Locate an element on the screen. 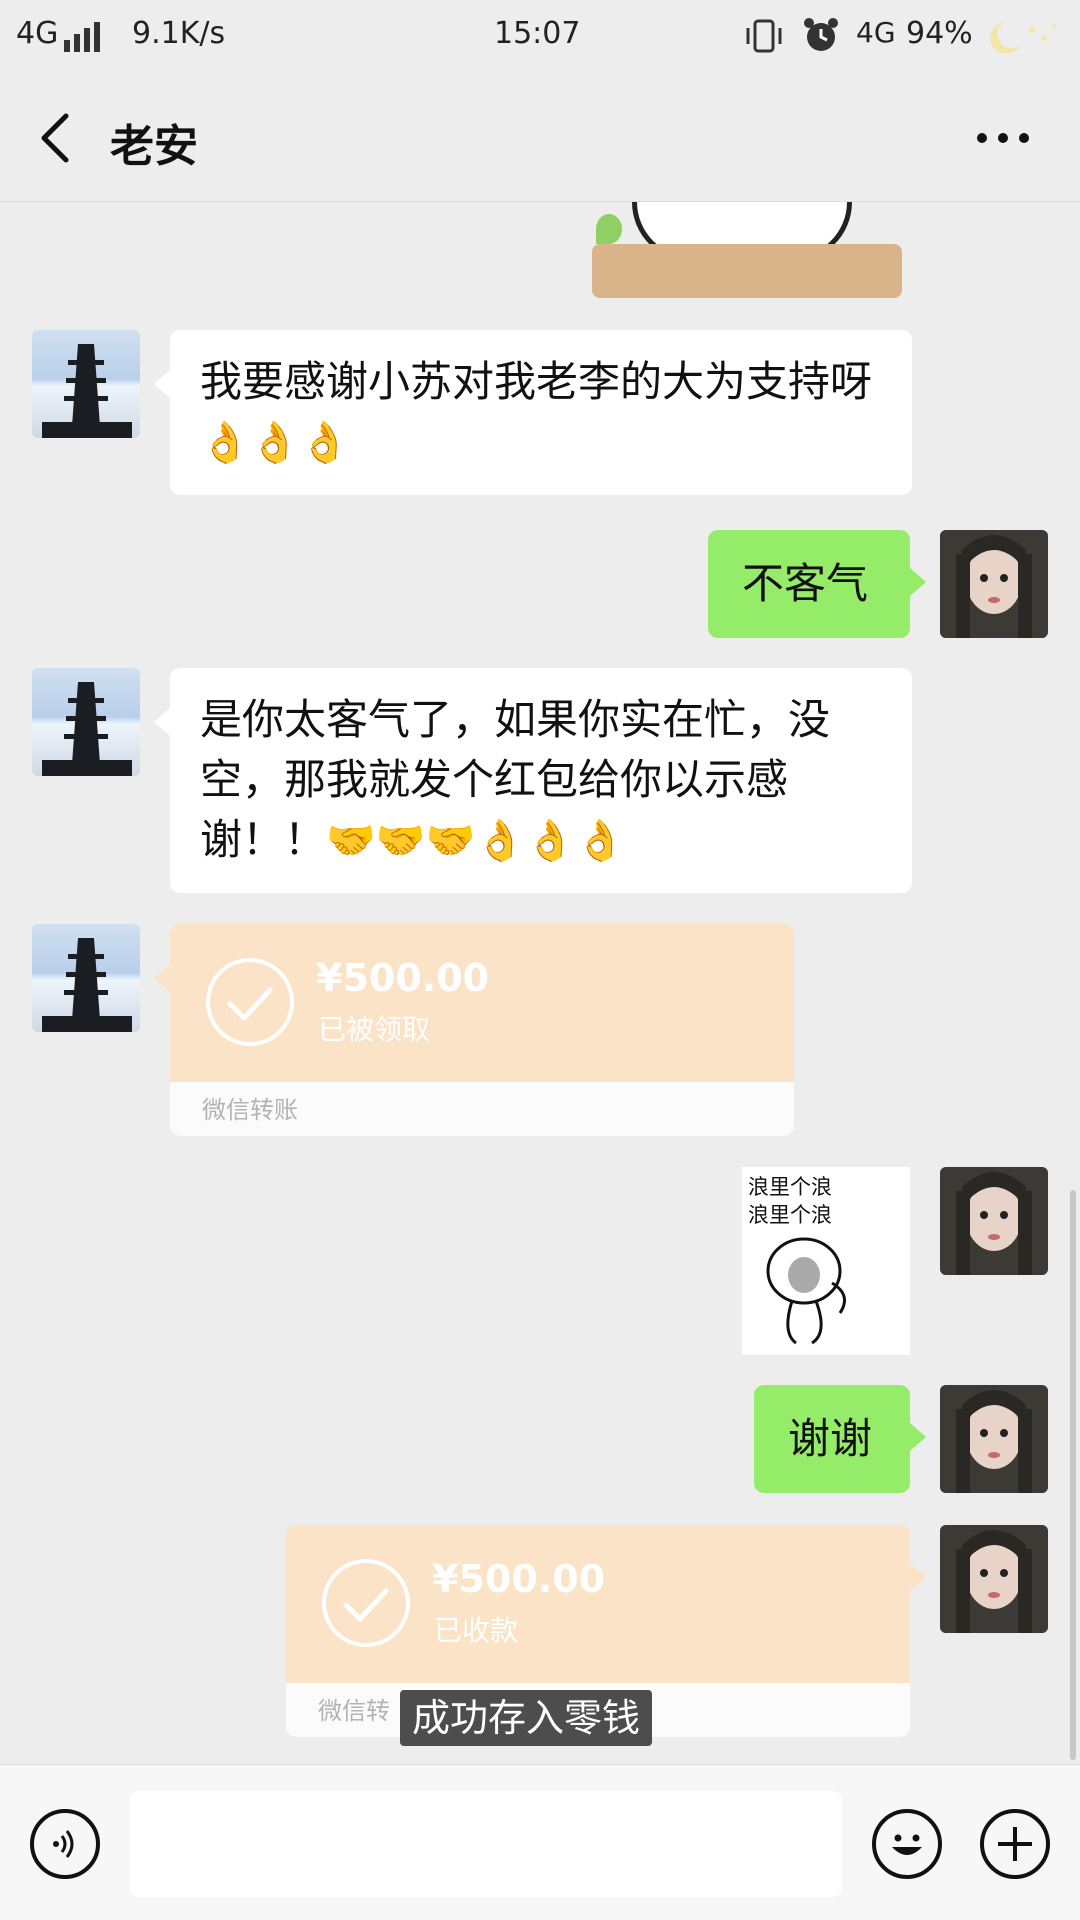 This screenshot has width=1080, height=1920. input-bar is located at coordinates (540, 1842).